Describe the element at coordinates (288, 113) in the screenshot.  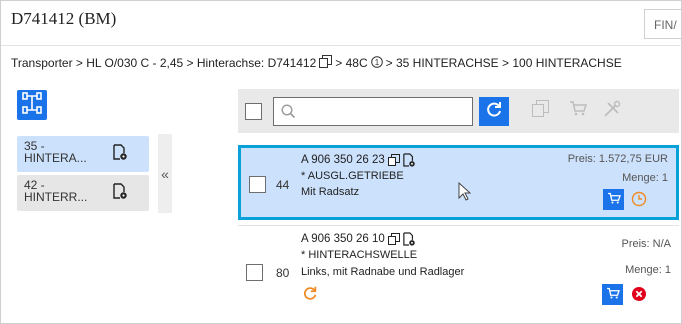
I see `search-icon` at that location.